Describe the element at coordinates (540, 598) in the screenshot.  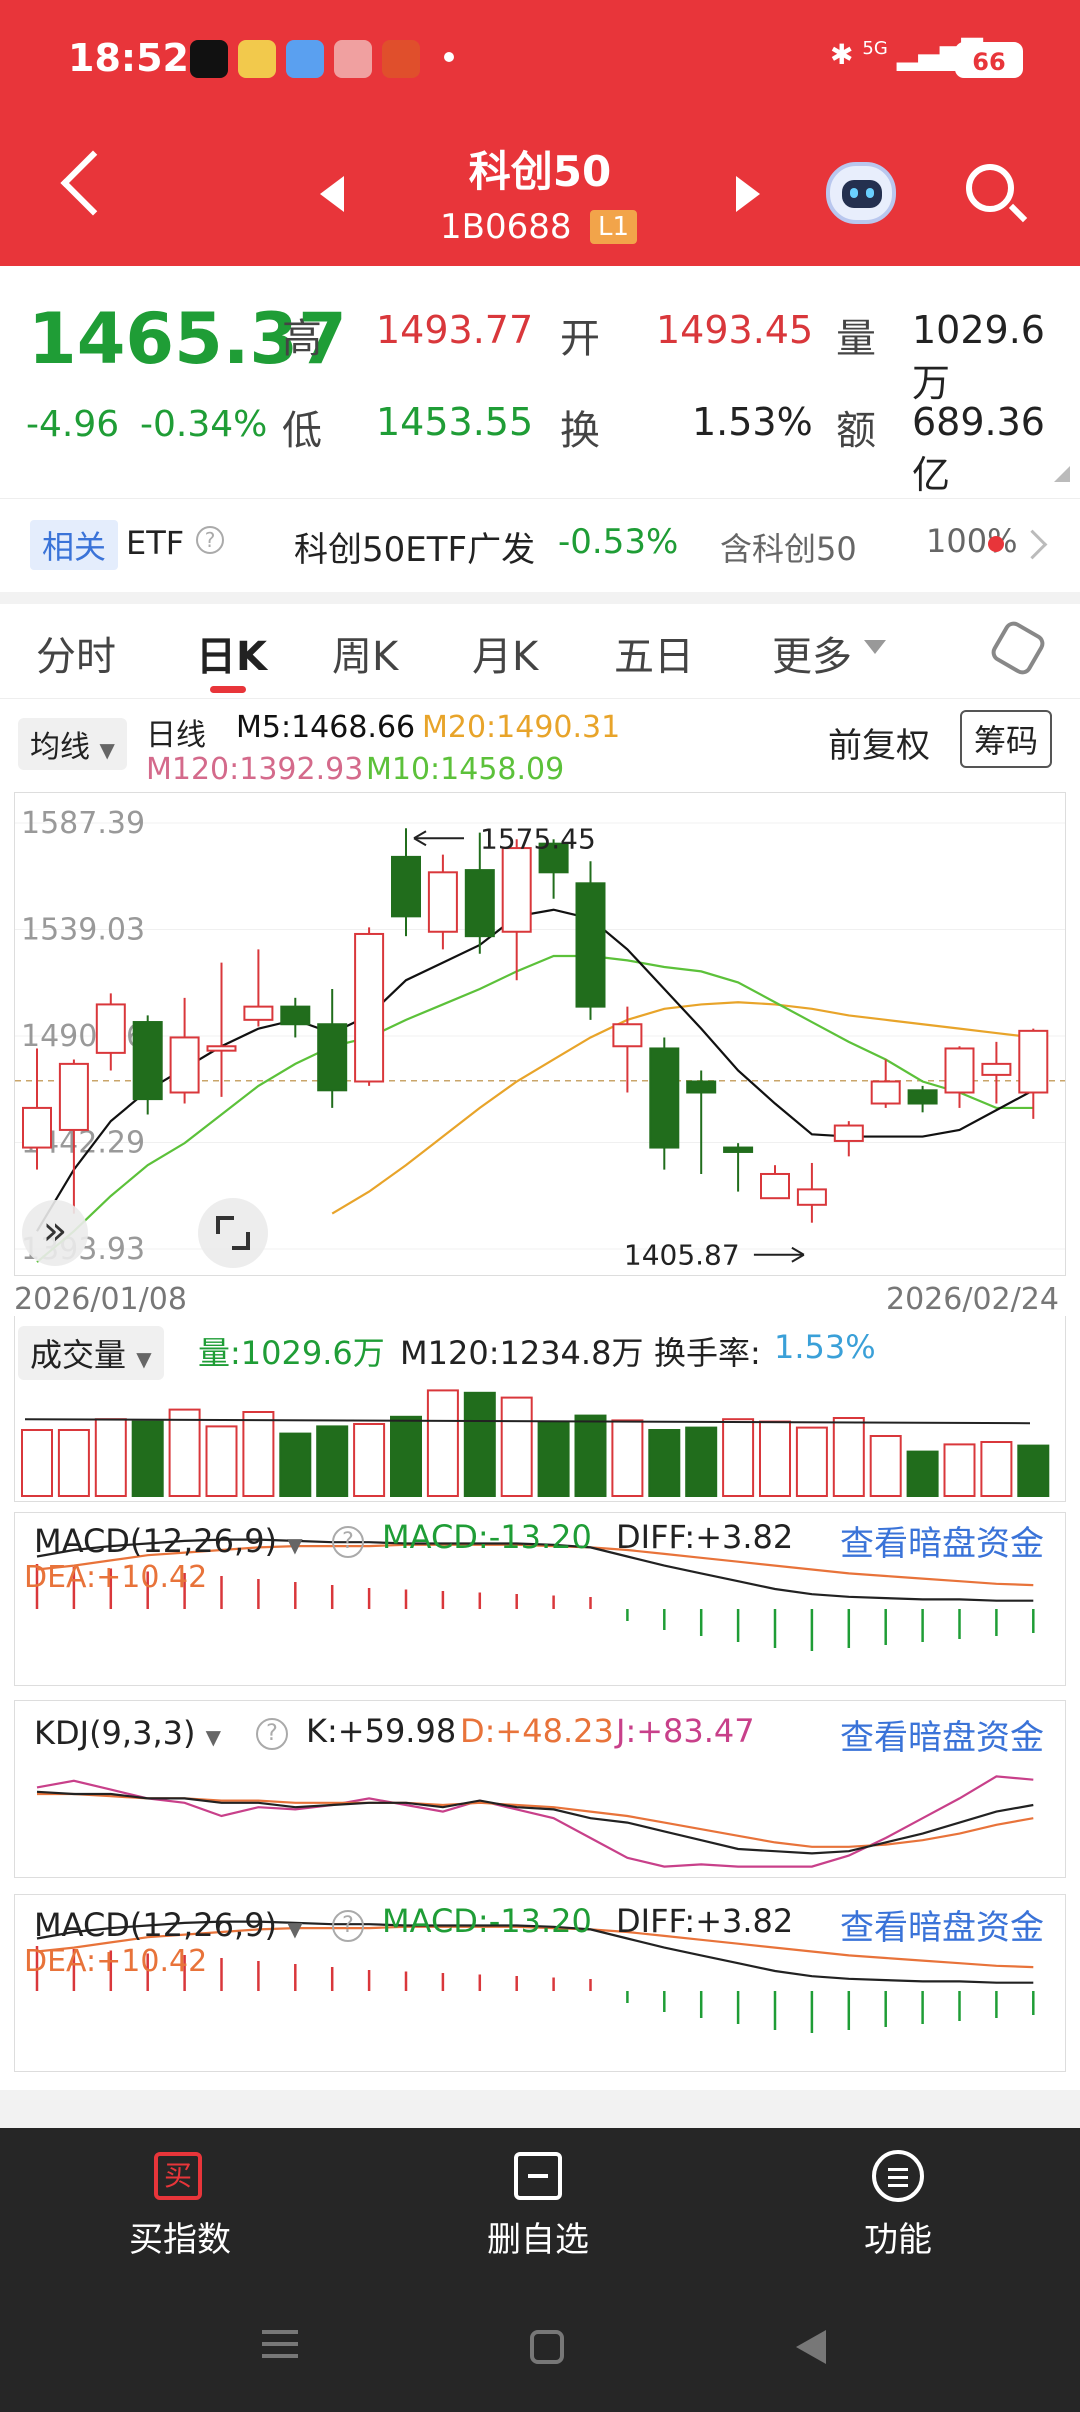
I see `section-divider` at that location.